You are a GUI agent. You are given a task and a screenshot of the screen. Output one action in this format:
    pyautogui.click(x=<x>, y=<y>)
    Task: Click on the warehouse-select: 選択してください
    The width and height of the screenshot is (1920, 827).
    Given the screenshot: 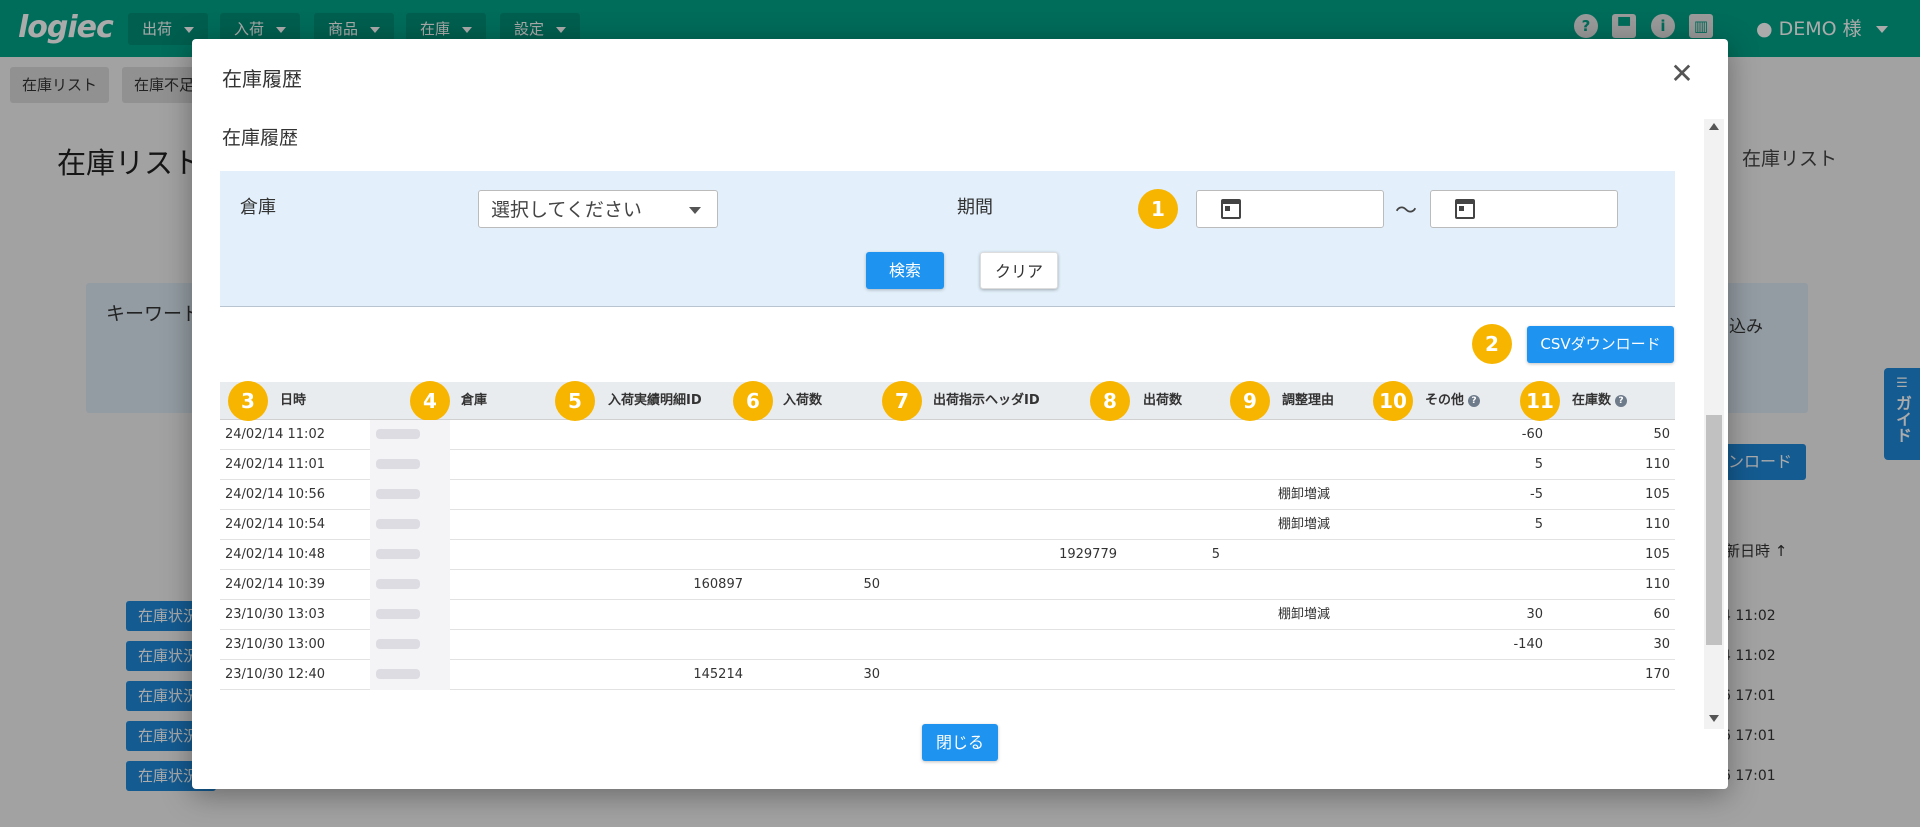 What is the action you would take?
    pyautogui.click(x=598, y=209)
    